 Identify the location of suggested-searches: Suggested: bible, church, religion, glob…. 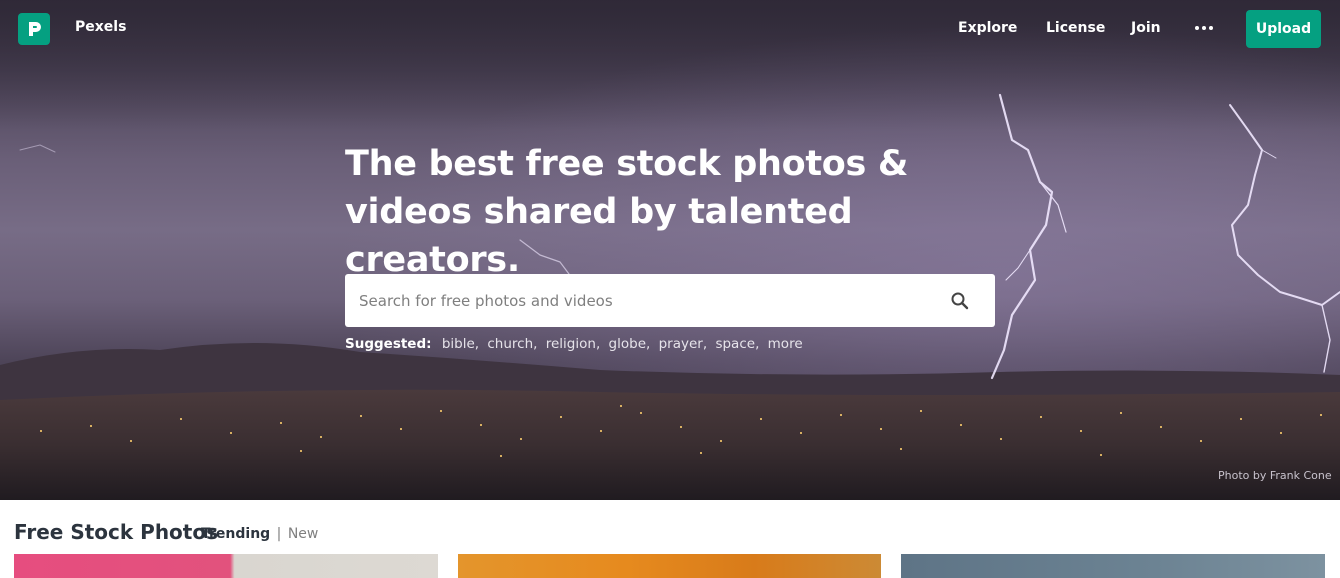
(574, 344).